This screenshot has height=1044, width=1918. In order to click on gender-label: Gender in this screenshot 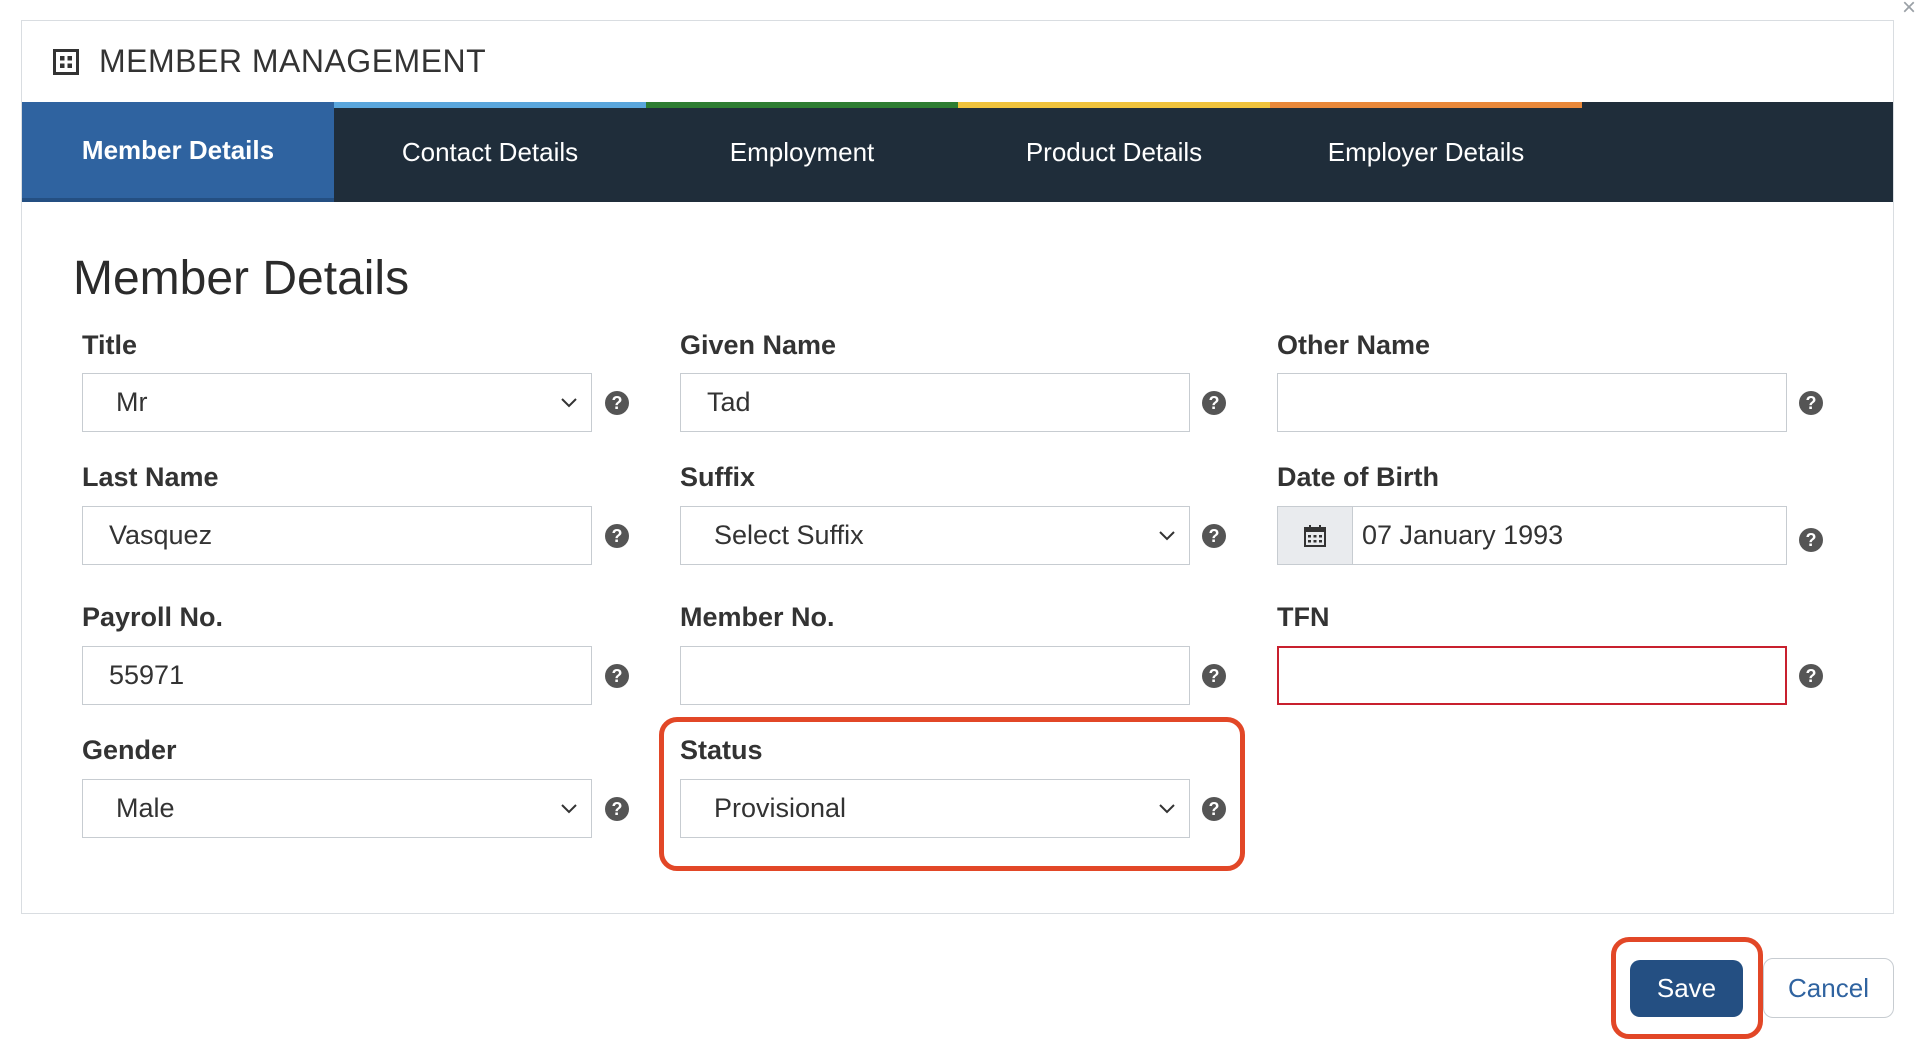, I will do `click(129, 750)`.